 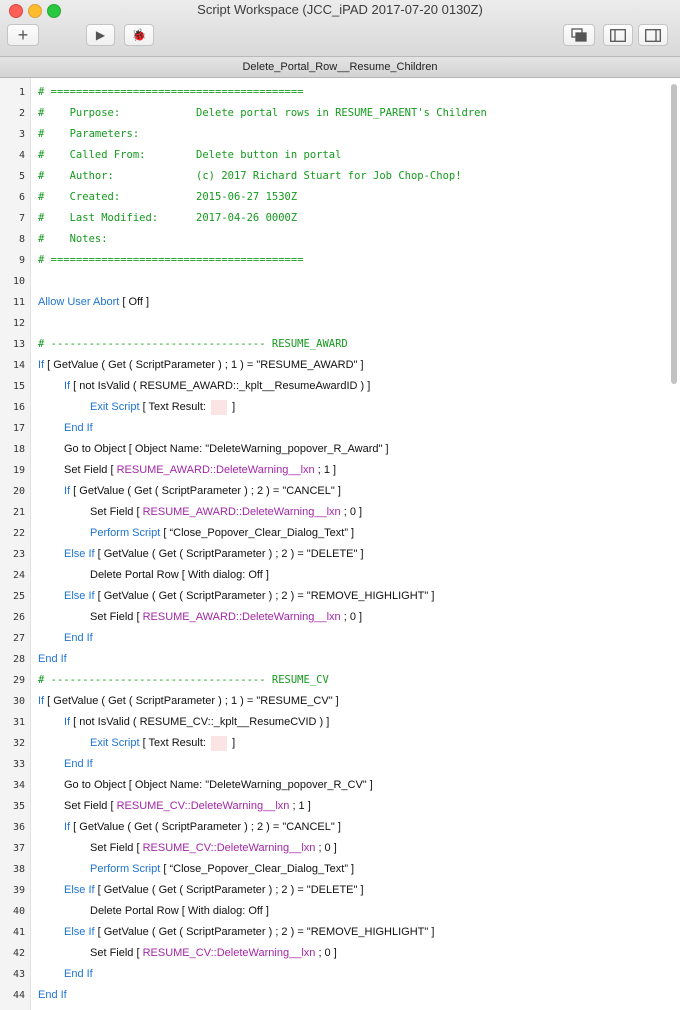 I want to click on script-comment: # Created: 2015-06-27 1530Z, so click(x=168, y=197).